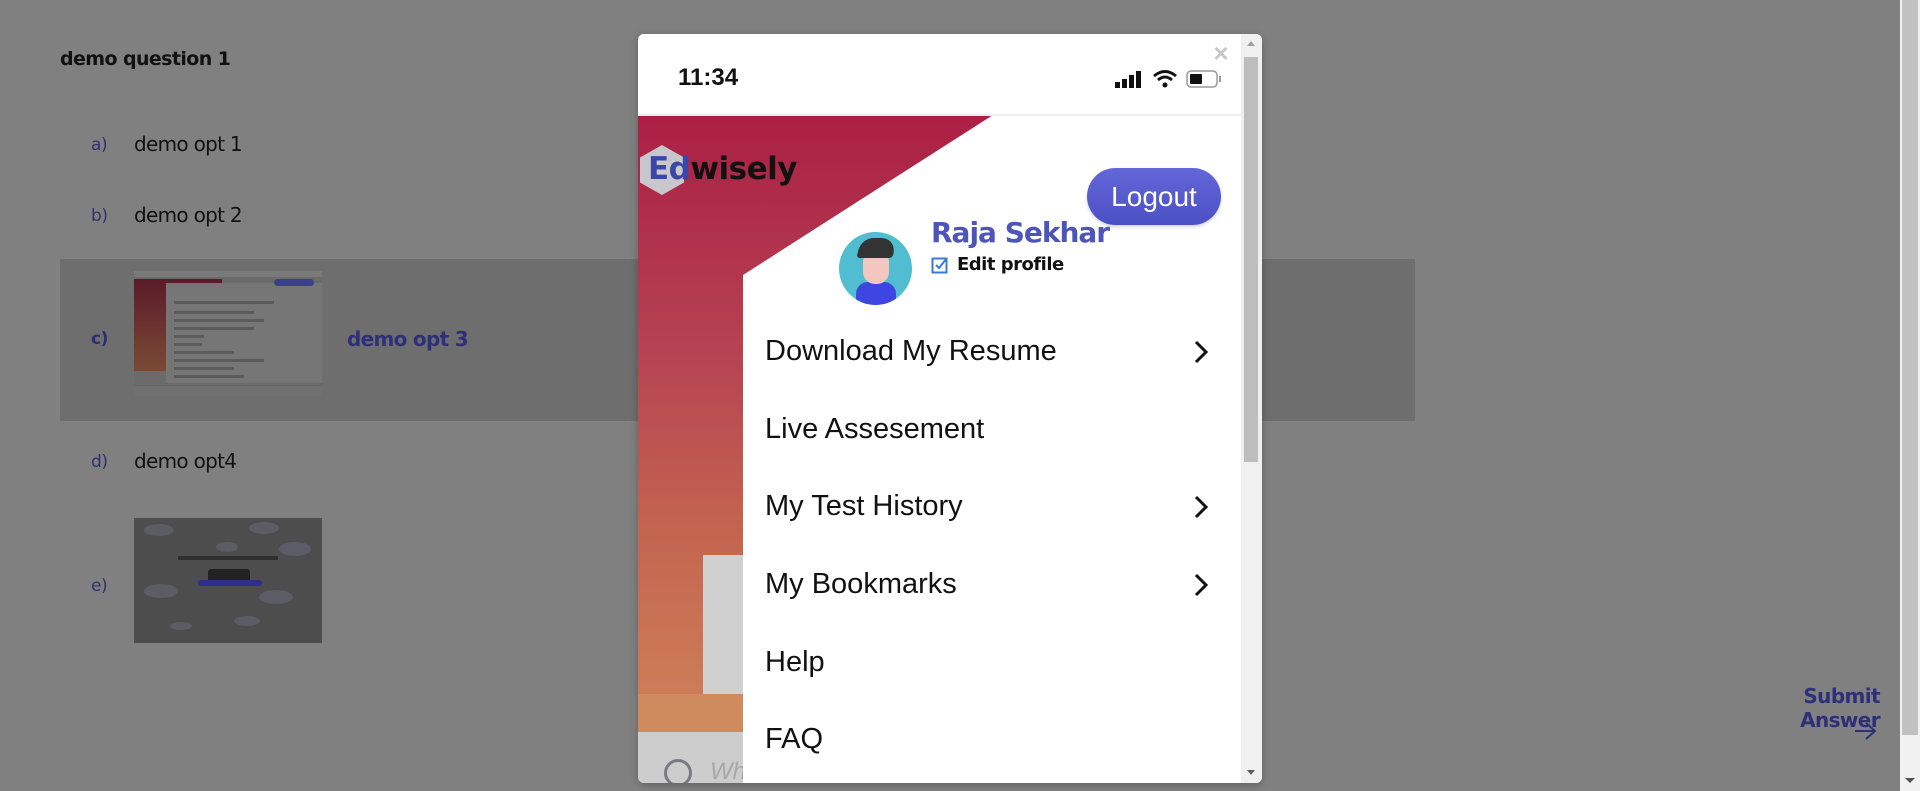 The image size is (1920, 791). Describe the element at coordinates (408, 339) in the screenshot. I see `option-text: demo opt 3` at that location.